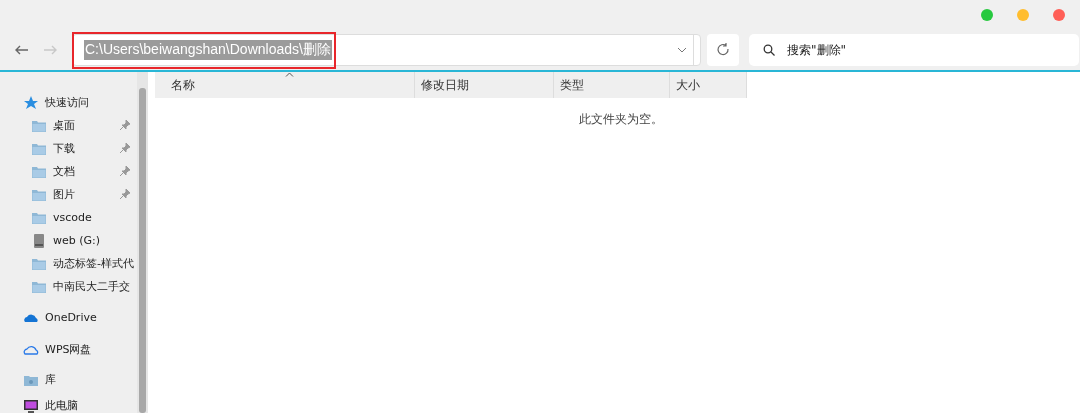  I want to click on search-icon, so click(769, 50).